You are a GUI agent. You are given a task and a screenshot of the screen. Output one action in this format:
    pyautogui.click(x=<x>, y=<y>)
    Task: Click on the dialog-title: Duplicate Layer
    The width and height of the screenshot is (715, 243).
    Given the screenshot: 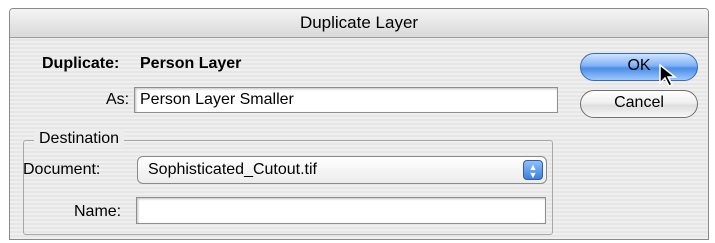 What is the action you would take?
    pyautogui.click(x=359, y=23)
    